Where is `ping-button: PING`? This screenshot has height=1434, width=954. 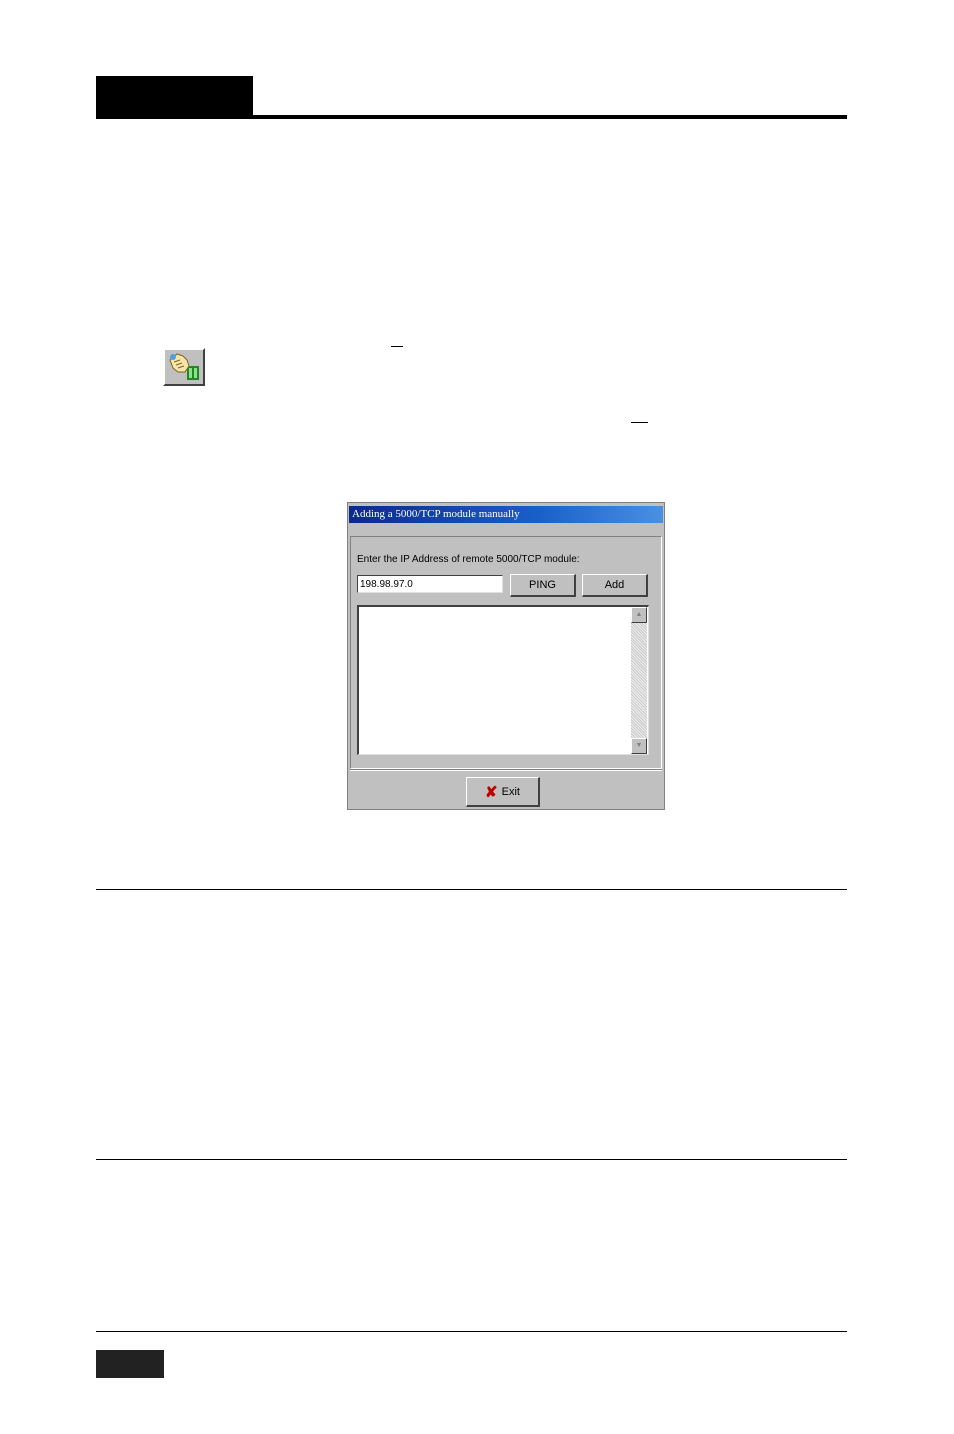
ping-button: PING is located at coordinates (543, 585).